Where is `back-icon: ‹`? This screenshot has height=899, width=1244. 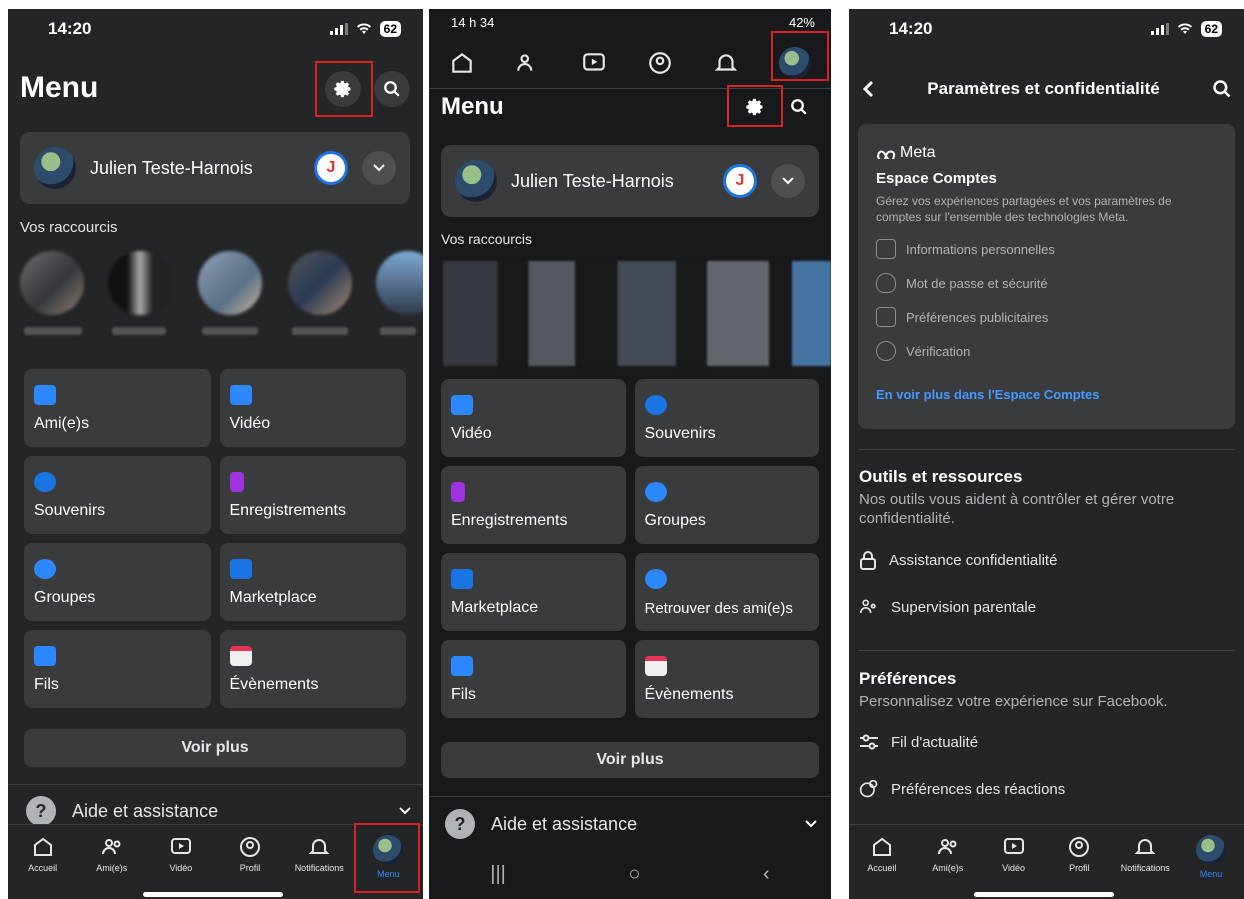 back-icon: ‹ is located at coordinates (766, 874).